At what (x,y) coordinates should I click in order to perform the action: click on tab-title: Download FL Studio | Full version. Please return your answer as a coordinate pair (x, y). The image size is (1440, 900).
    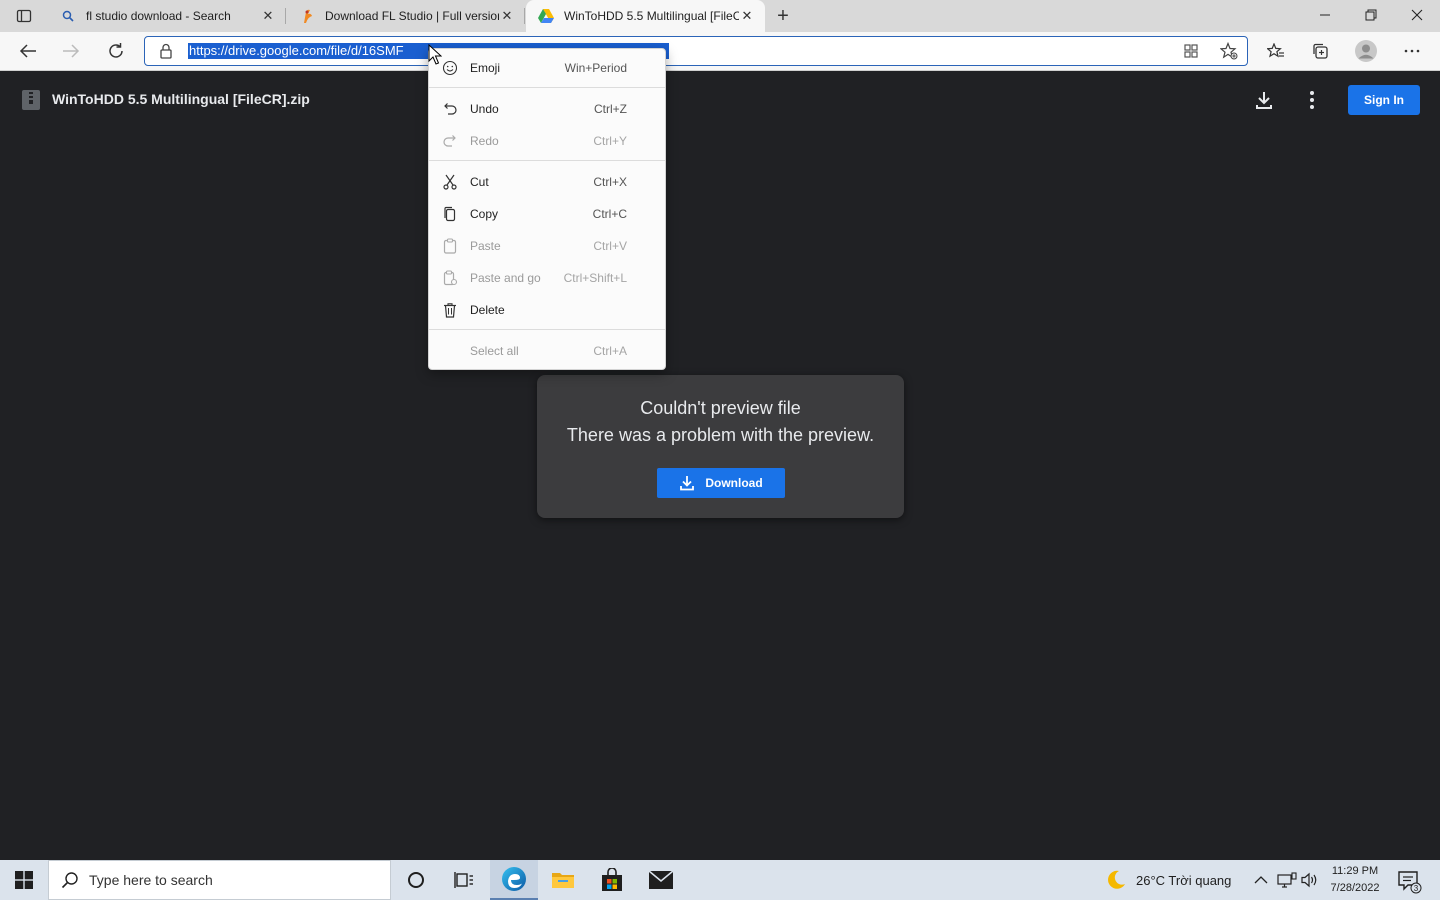
    Looking at the image, I should click on (412, 16).